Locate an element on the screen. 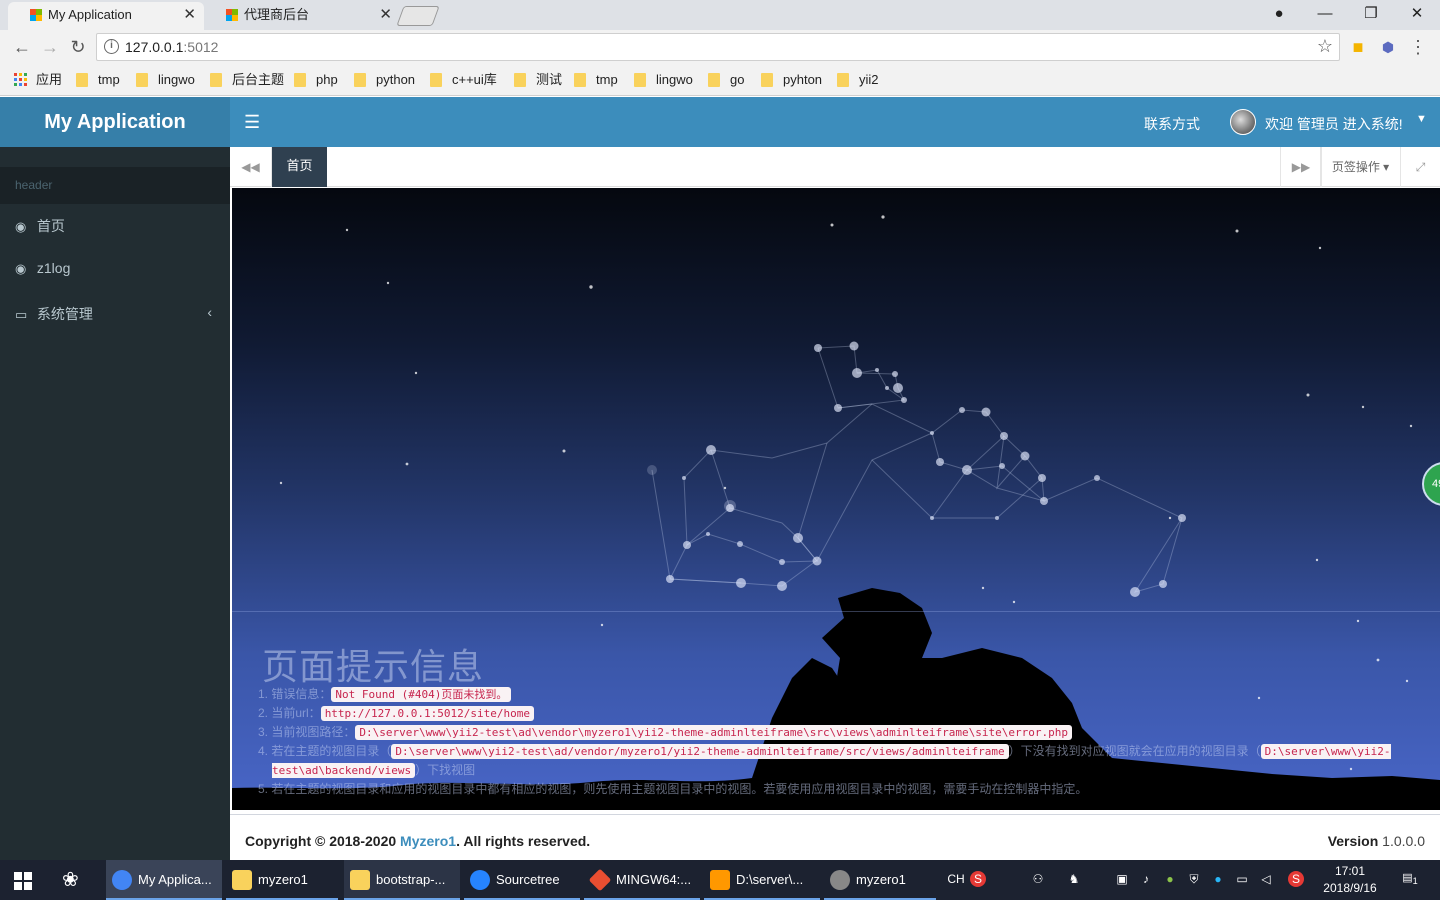  browser-tab-agent-backend: 代理商后台 ✕ is located at coordinates (302, 16).